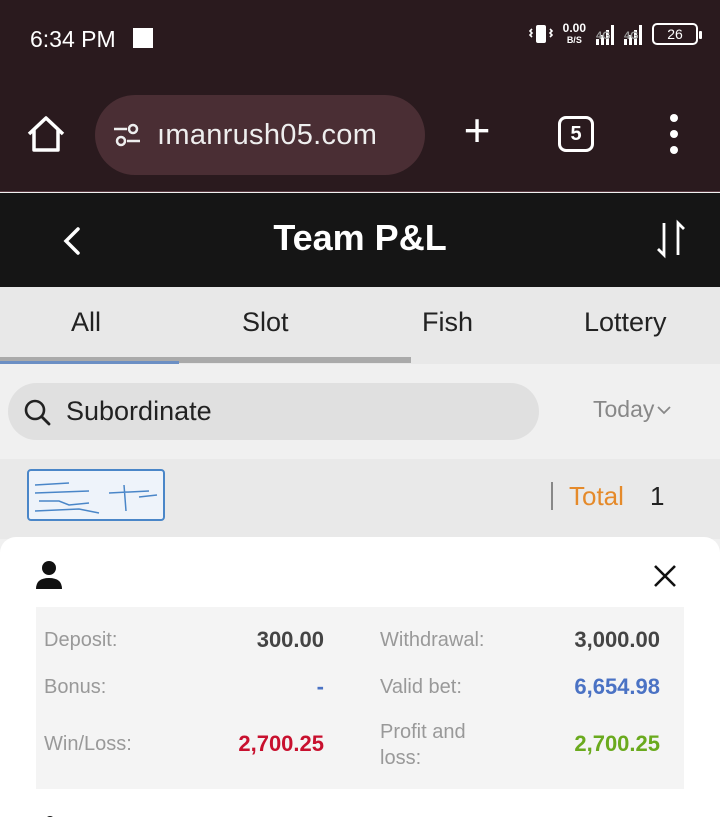  I want to click on tab-count: 5, so click(576, 133).